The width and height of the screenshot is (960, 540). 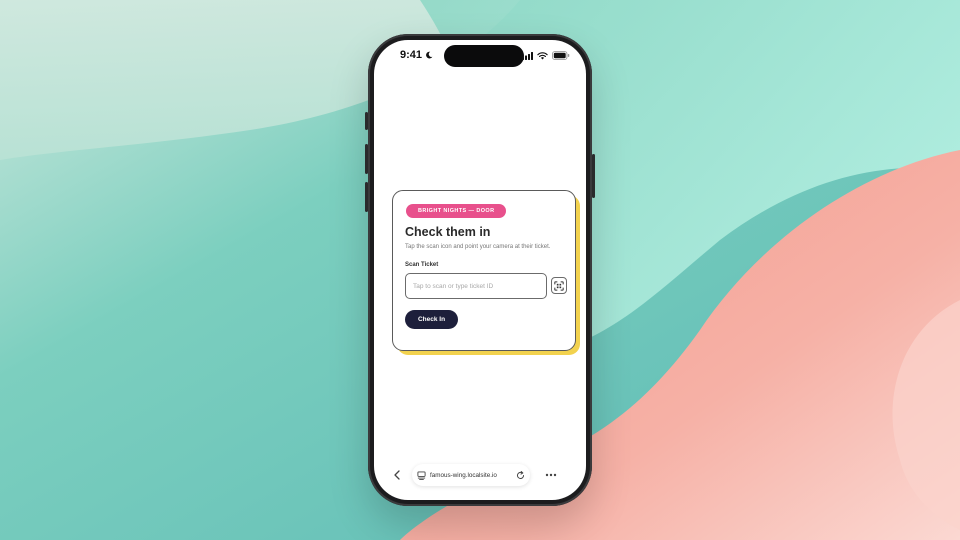 What do you see at coordinates (520, 475) in the screenshot?
I see `reload-icon` at bounding box center [520, 475].